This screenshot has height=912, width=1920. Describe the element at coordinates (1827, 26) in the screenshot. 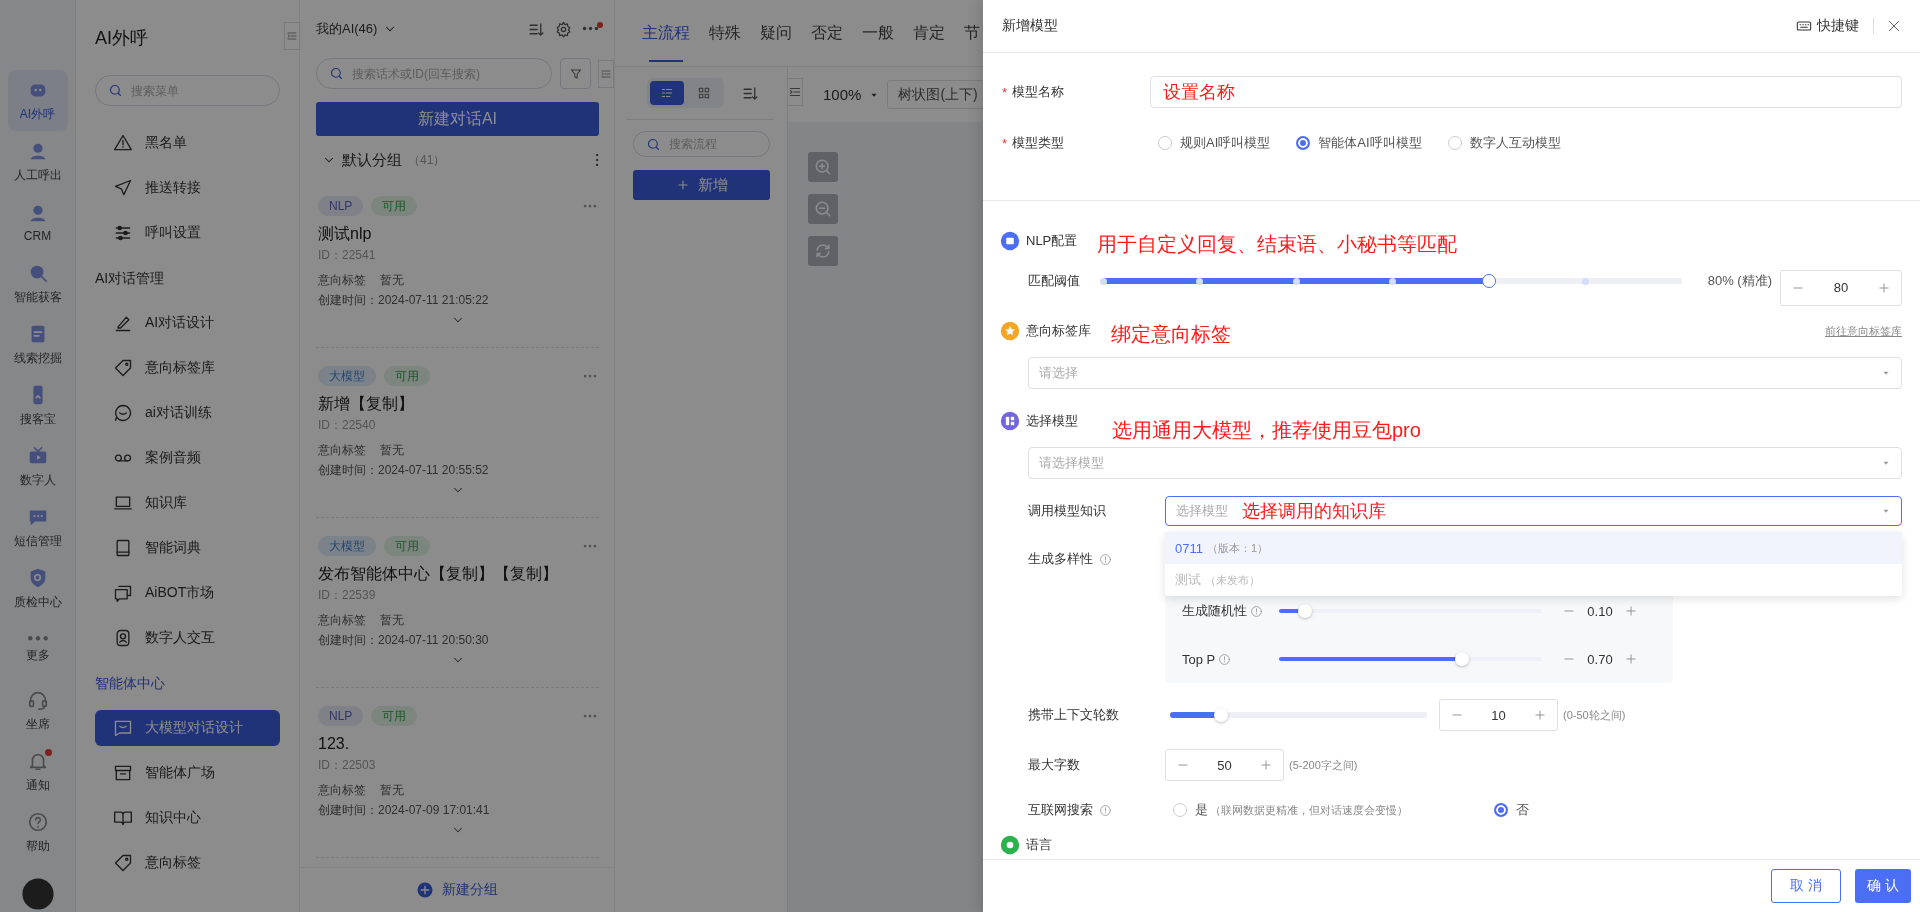

I see `shortcut-button: 快捷键` at that location.